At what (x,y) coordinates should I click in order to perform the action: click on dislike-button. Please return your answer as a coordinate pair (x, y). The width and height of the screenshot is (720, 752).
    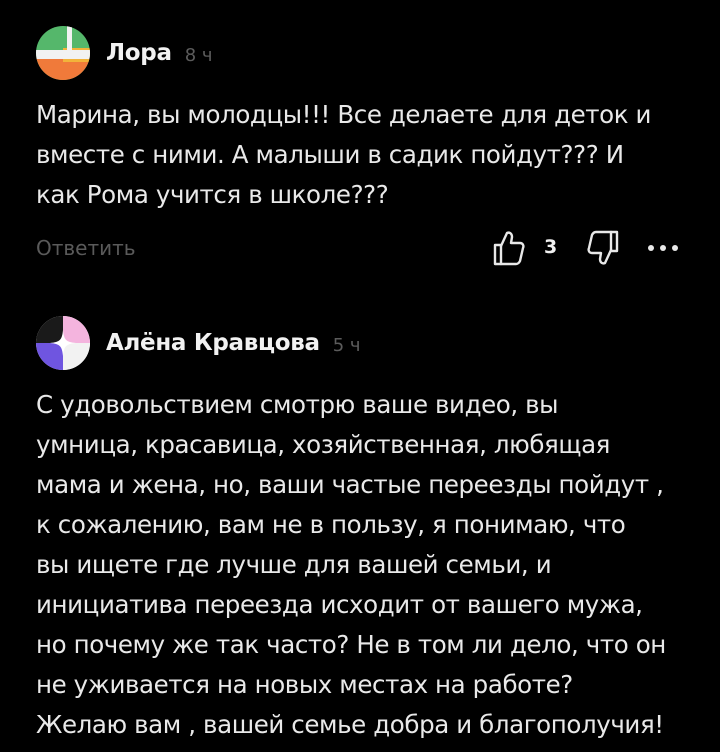
    Looking at the image, I should click on (600, 248).